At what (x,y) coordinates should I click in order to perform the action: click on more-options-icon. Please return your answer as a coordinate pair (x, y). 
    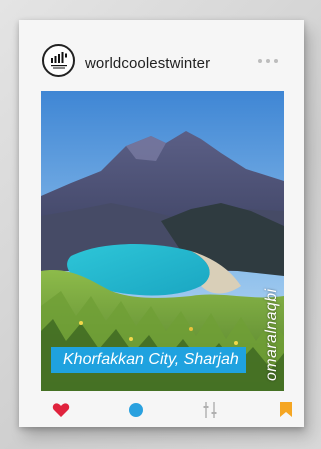
    Looking at the image, I should click on (272, 61).